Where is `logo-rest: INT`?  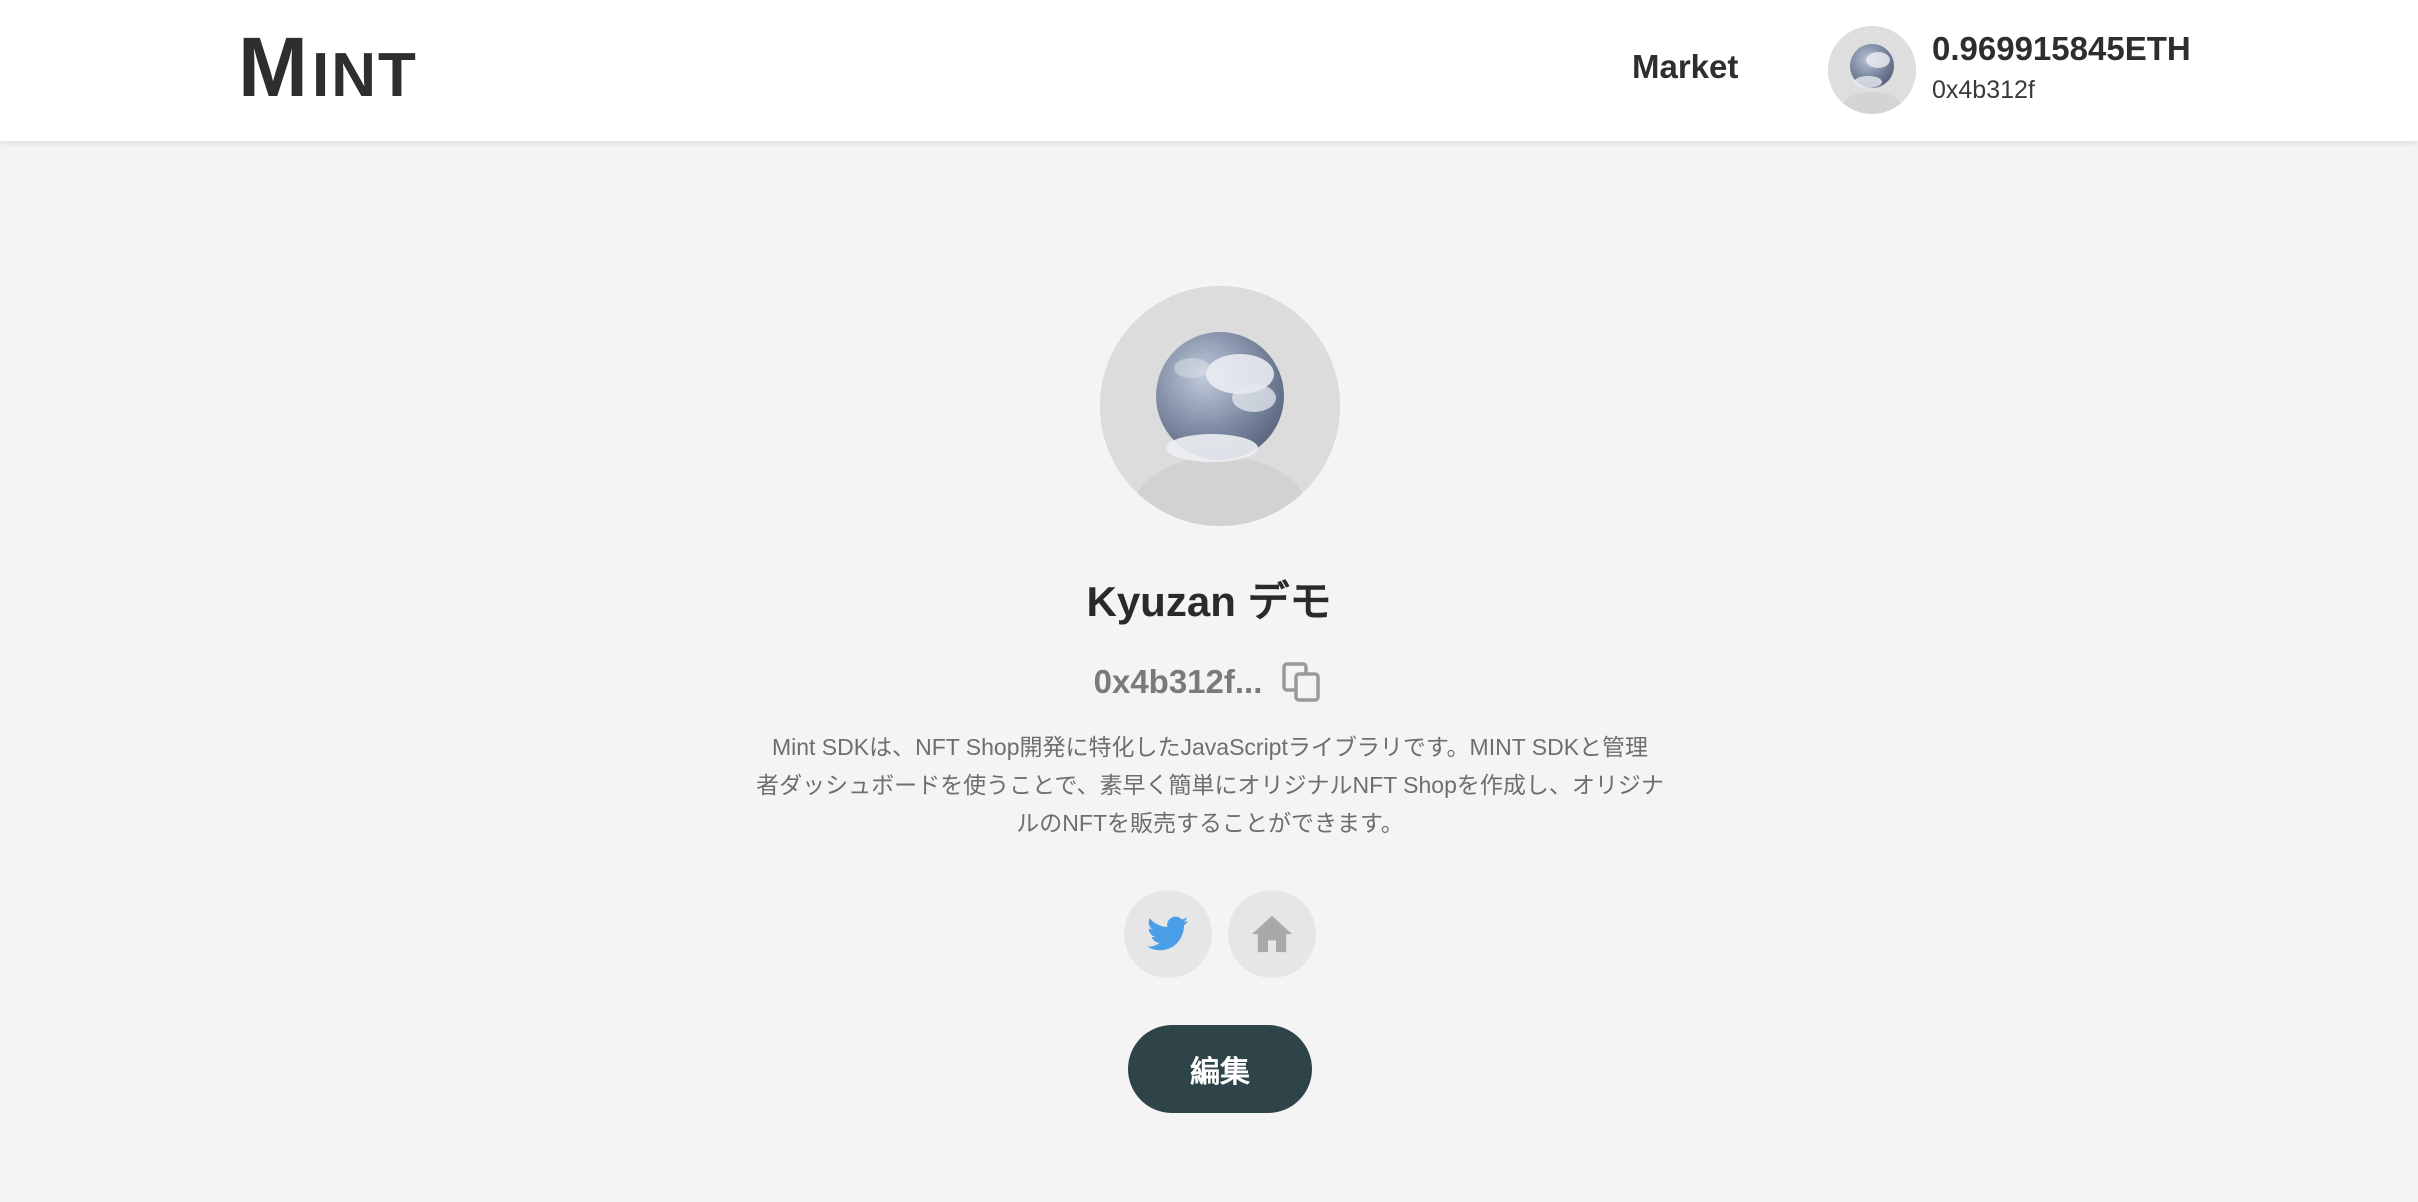 logo-rest: INT is located at coordinates (364, 75).